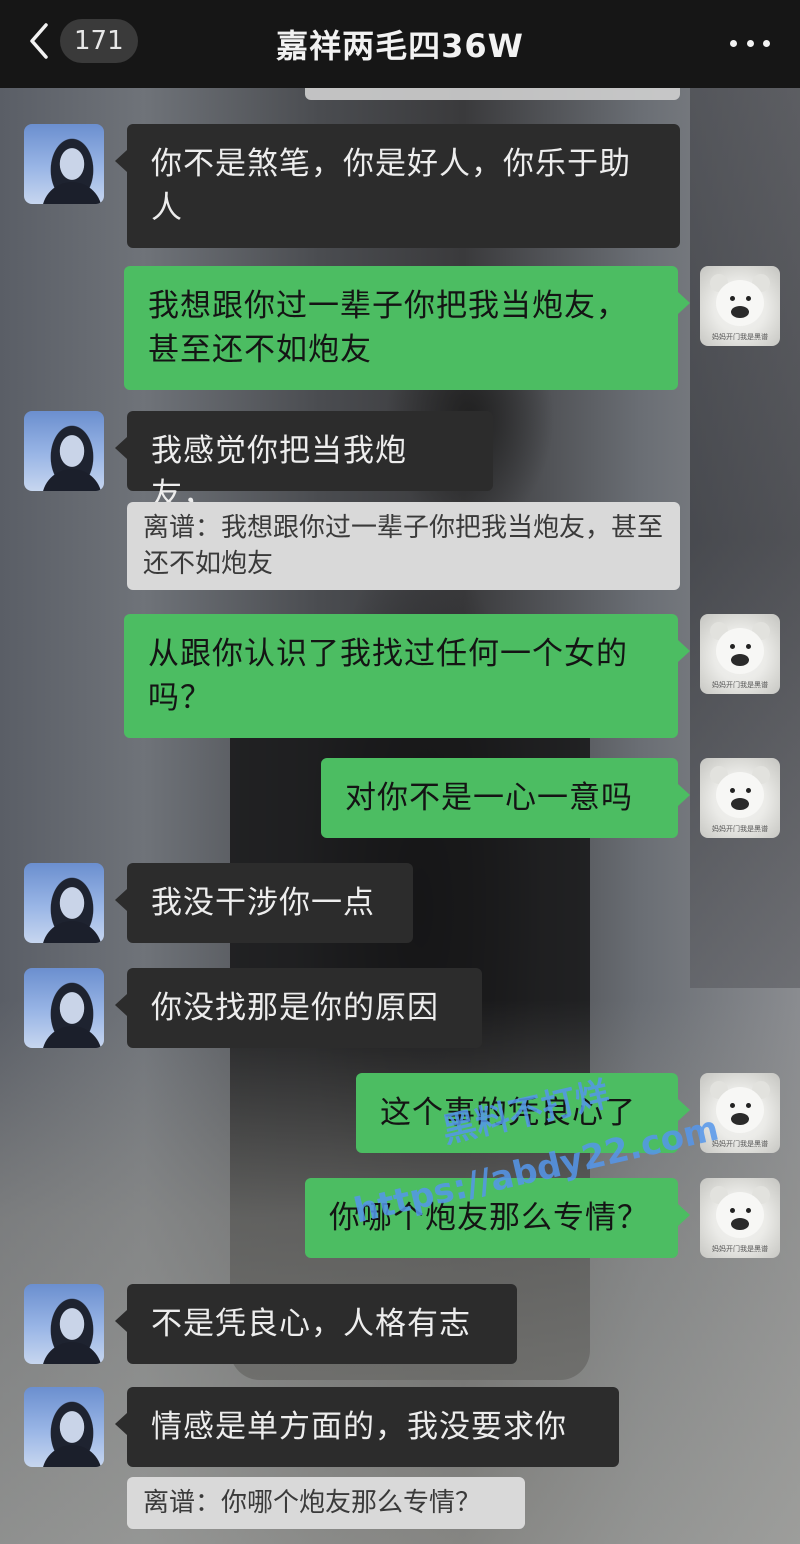  What do you see at coordinates (367, 1427) in the screenshot?
I see `incoming-message-bubble: 情感是单方面的，我没要求你` at bounding box center [367, 1427].